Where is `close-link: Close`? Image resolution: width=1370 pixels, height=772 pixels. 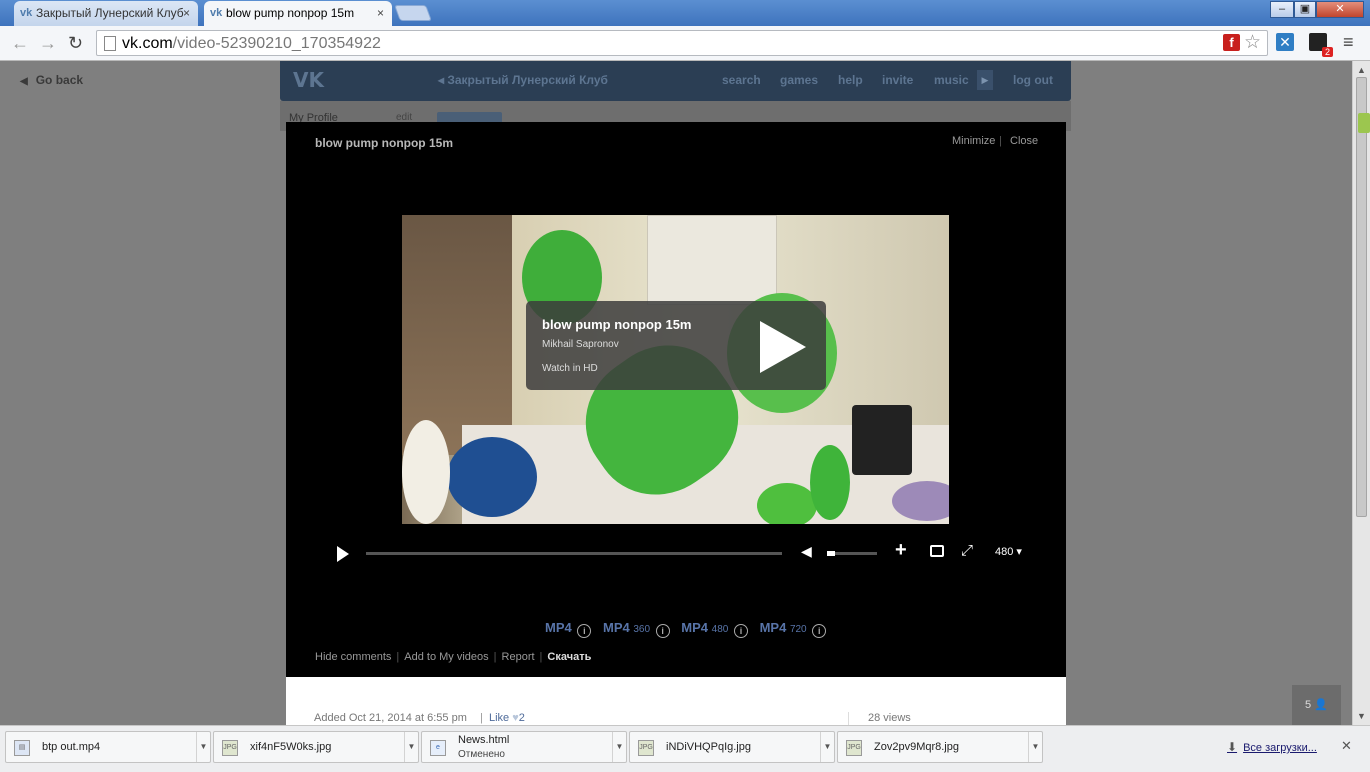
close-link: Close is located at coordinates (1024, 141).